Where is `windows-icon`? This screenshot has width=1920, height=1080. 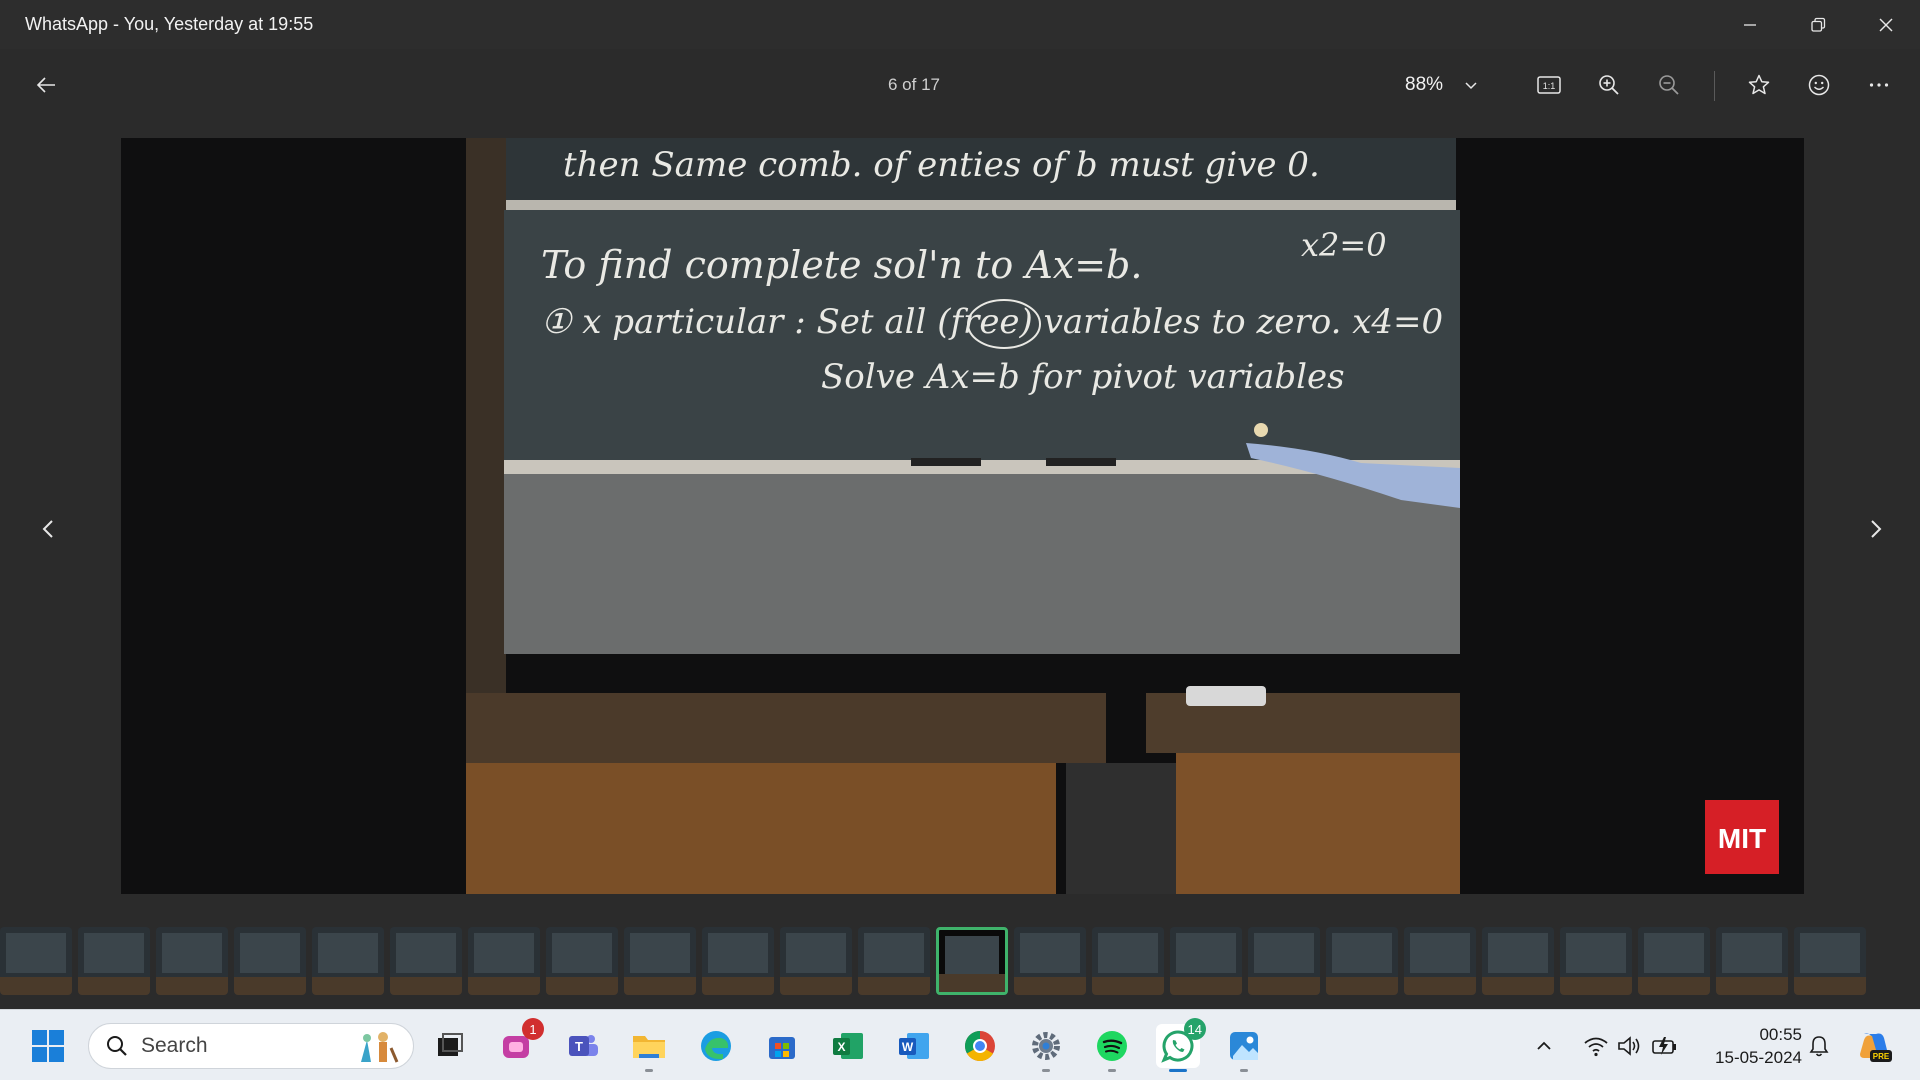 windows-icon is located at coordinates (48, 1046).